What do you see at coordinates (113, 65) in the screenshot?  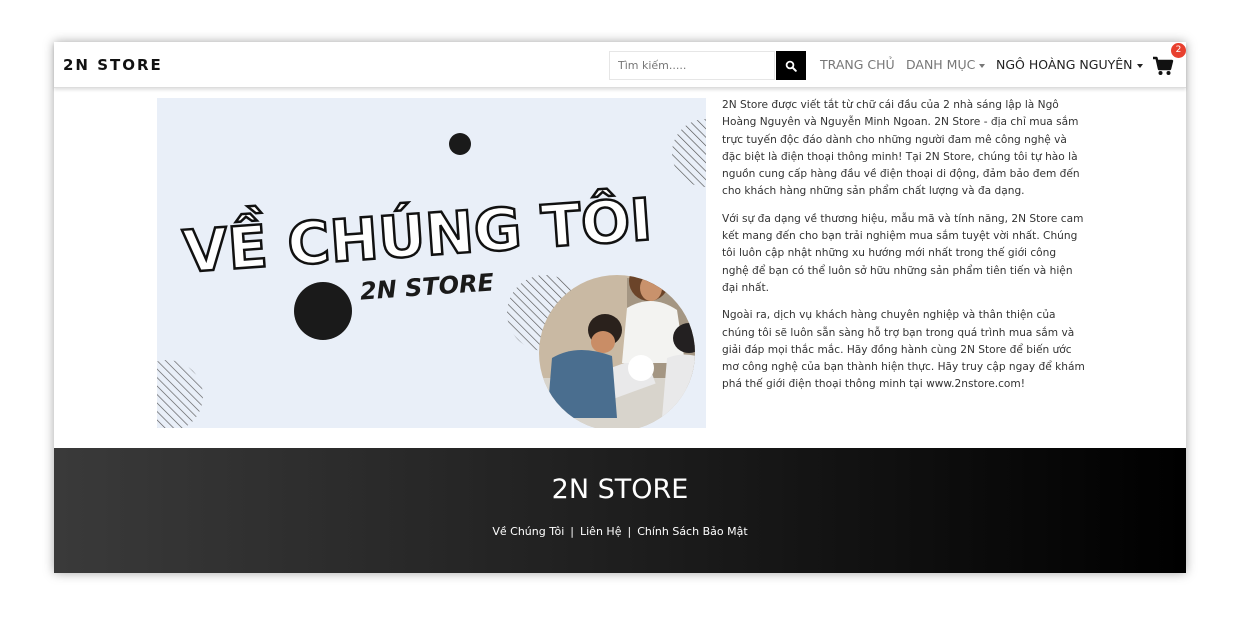 I see `brand-logo: 2N STORE` at bounding box center [113, 65].